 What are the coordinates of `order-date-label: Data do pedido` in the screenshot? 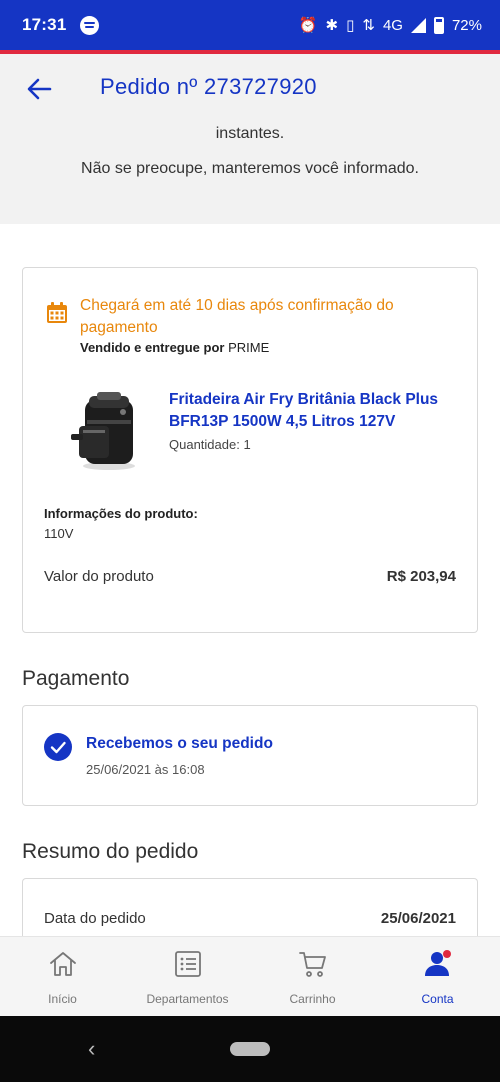 It's located at (95, 918).